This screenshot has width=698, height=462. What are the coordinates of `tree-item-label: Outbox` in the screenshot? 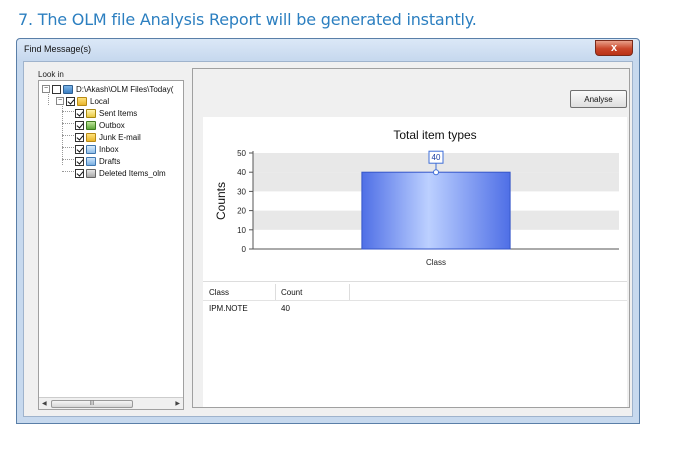 It's located at (112, 125).